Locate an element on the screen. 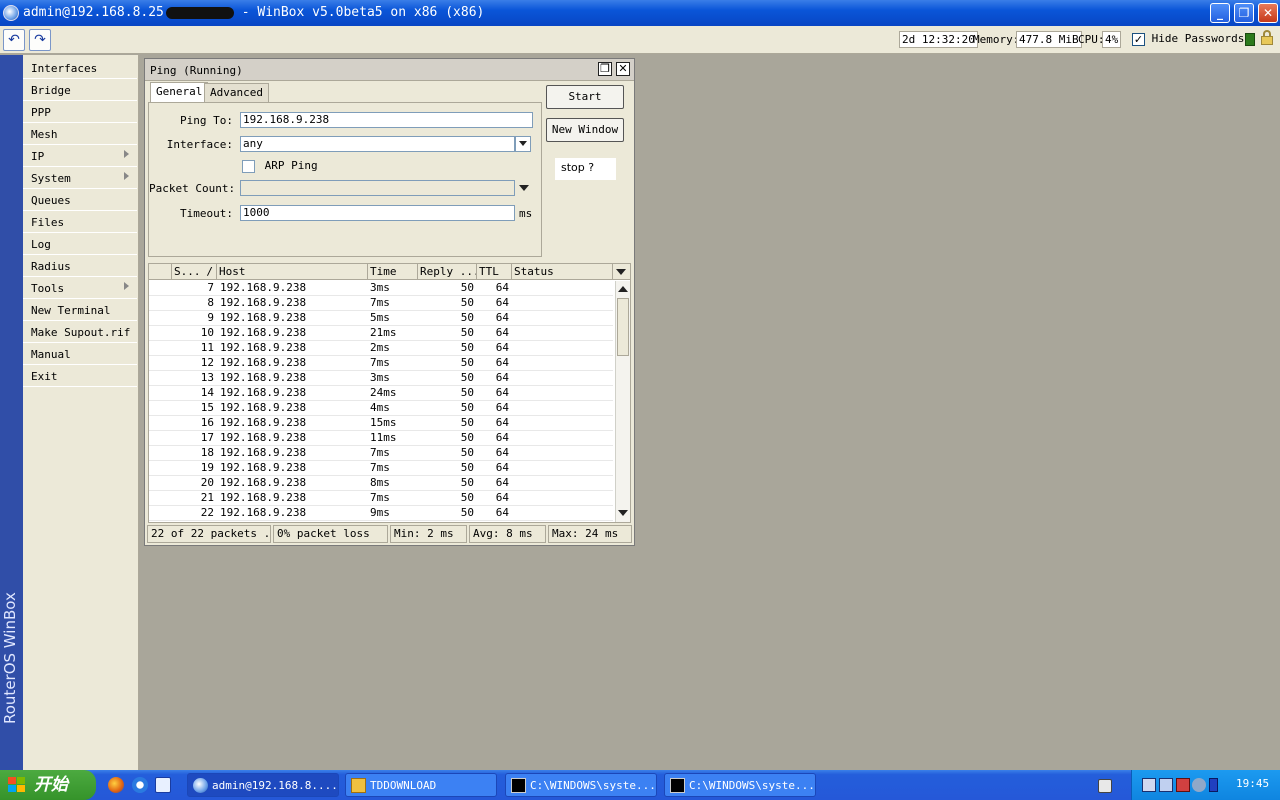 Image resolution: width=1280 pixels, height=800 pixels. packet-count-input is located at coordinates (377, 188).